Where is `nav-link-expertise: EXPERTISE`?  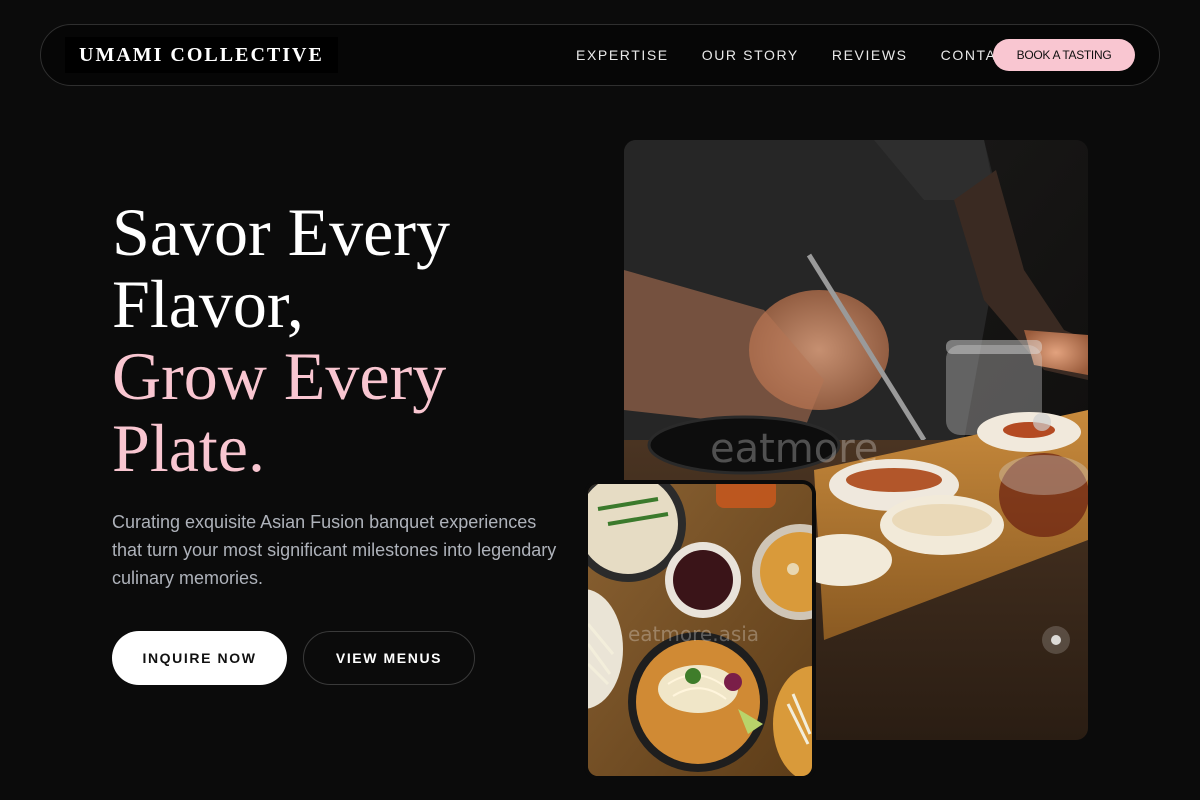 nav-link-expertise: EXPERTISE is located at coordinates (622, 55).